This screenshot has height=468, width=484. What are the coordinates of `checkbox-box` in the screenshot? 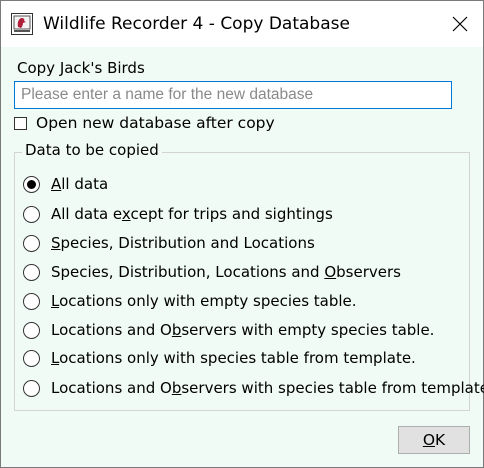 It's located at (20, 123).